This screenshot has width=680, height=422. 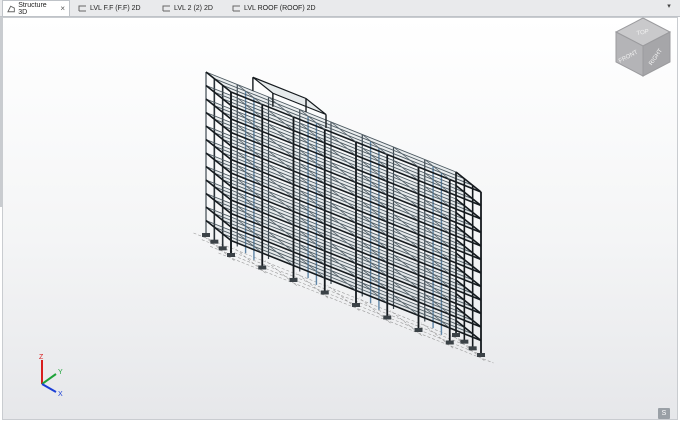 I want to click on tab-label: Structure 3D, so click(x=32, y=8).